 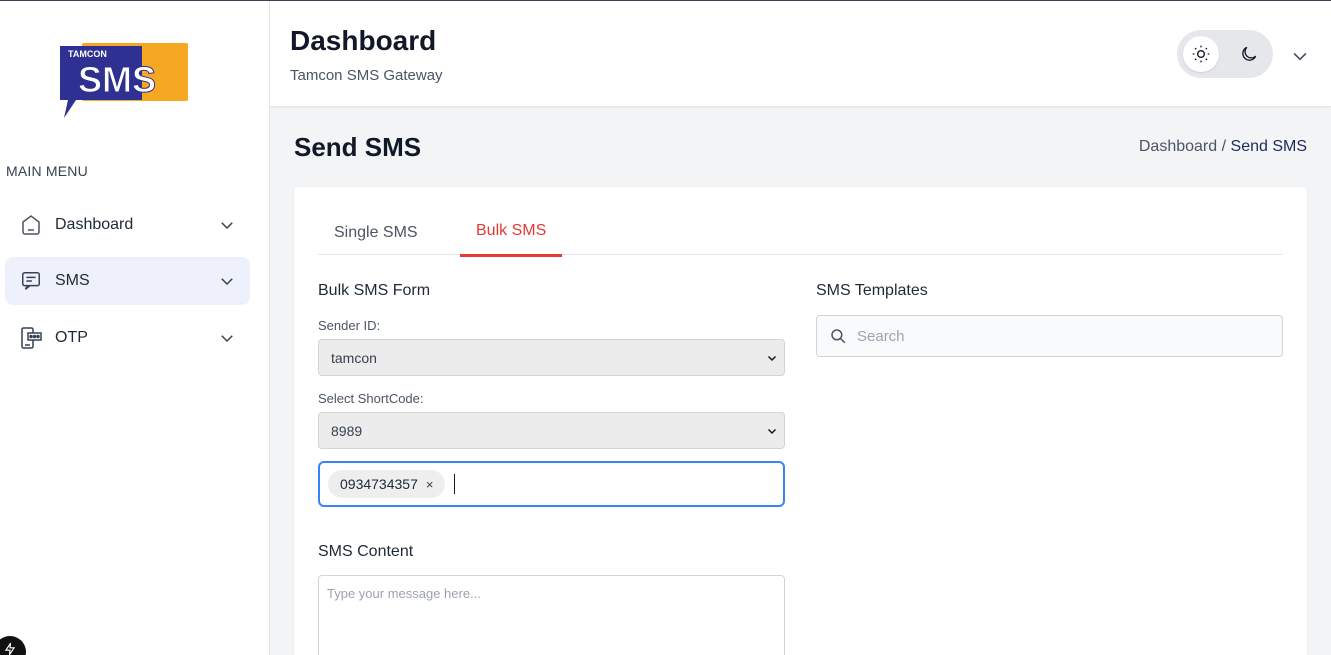 I want to click on moon-icon, so click(x=1249, y=53).